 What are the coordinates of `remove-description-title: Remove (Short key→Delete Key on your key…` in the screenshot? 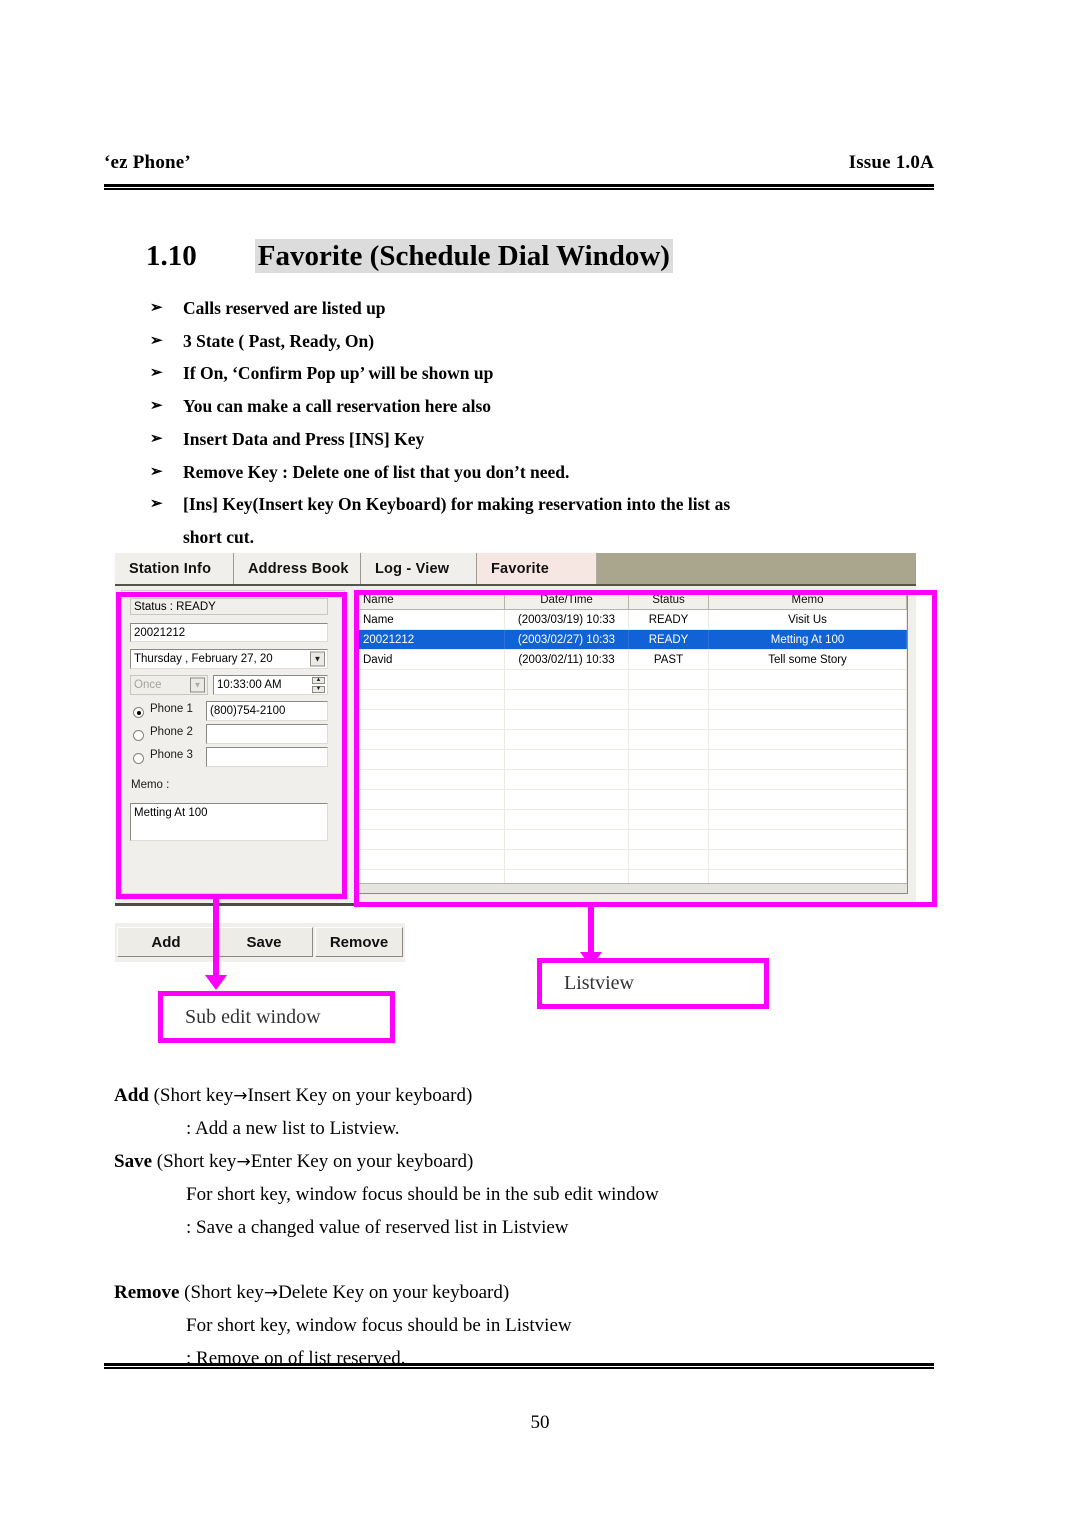 It's located at (311, 1293).